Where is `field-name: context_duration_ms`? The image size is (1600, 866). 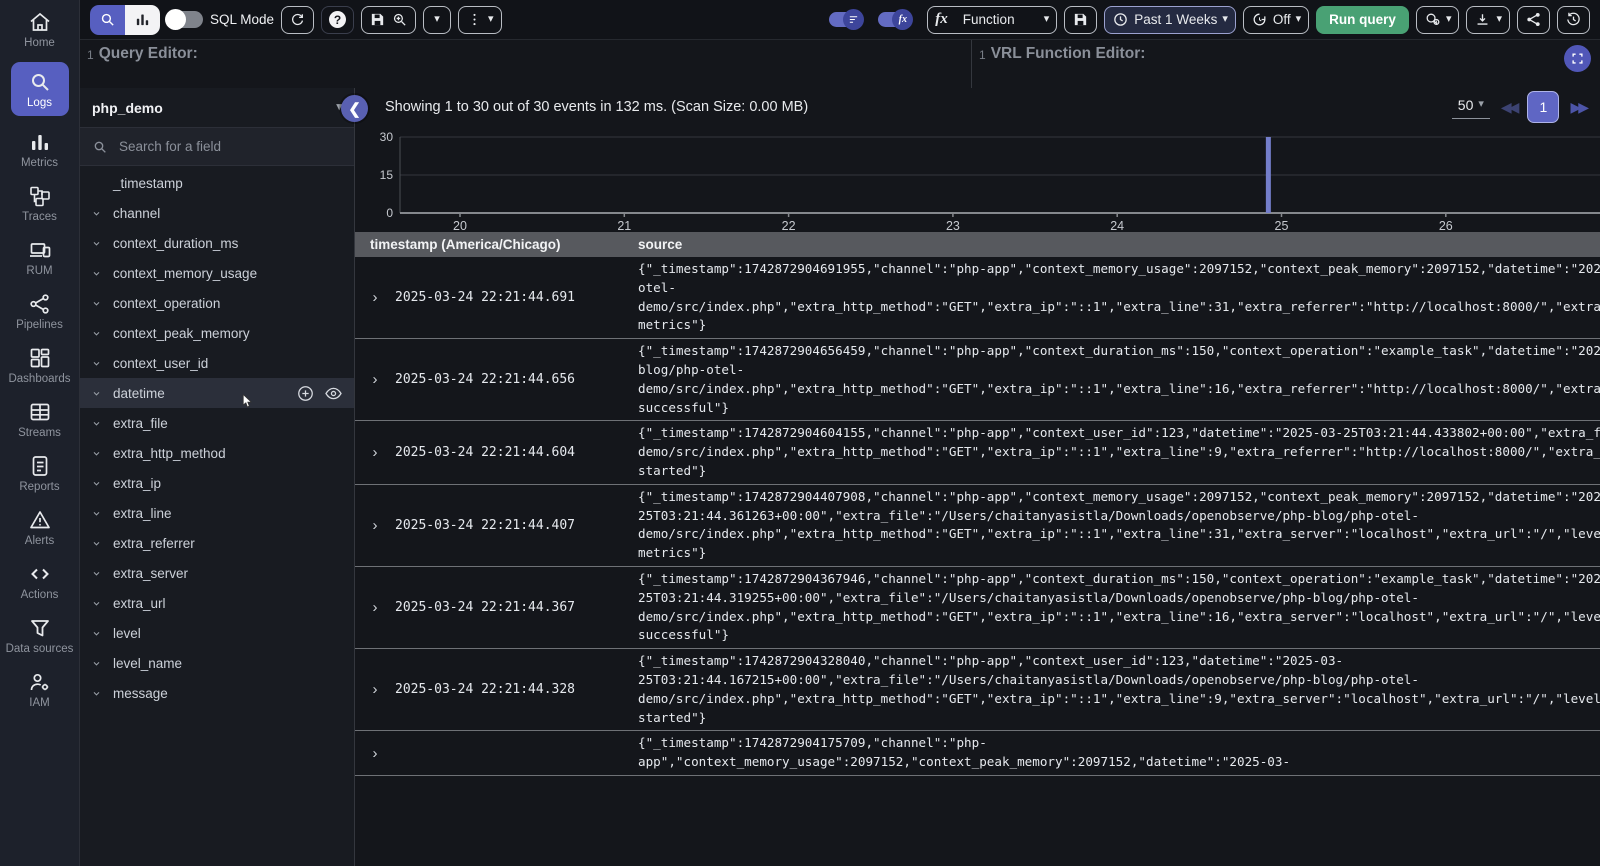
field-name: context_duration_ms is located at coordinates (176, 243).